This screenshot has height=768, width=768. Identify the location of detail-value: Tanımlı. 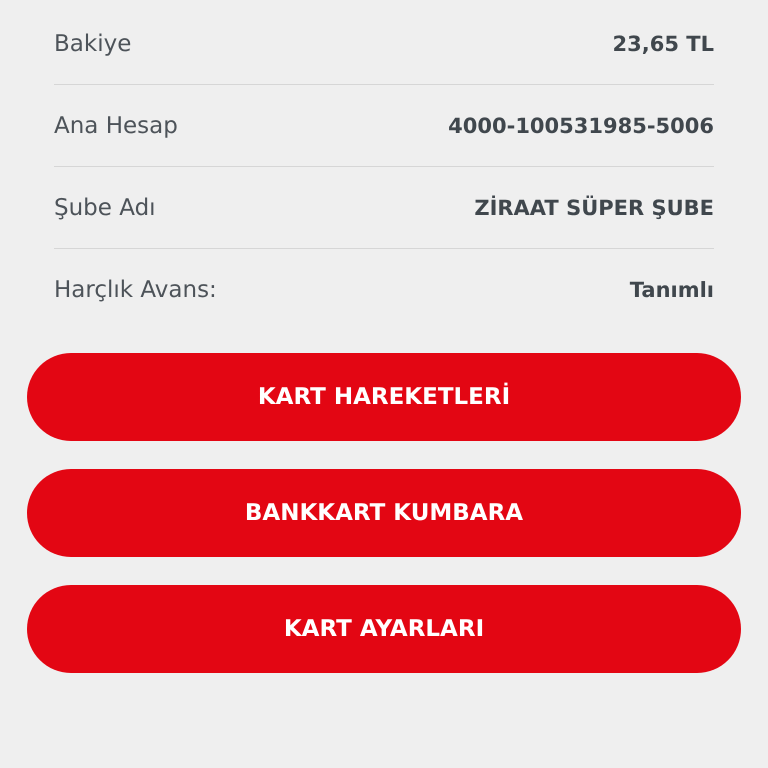
(672, 290).